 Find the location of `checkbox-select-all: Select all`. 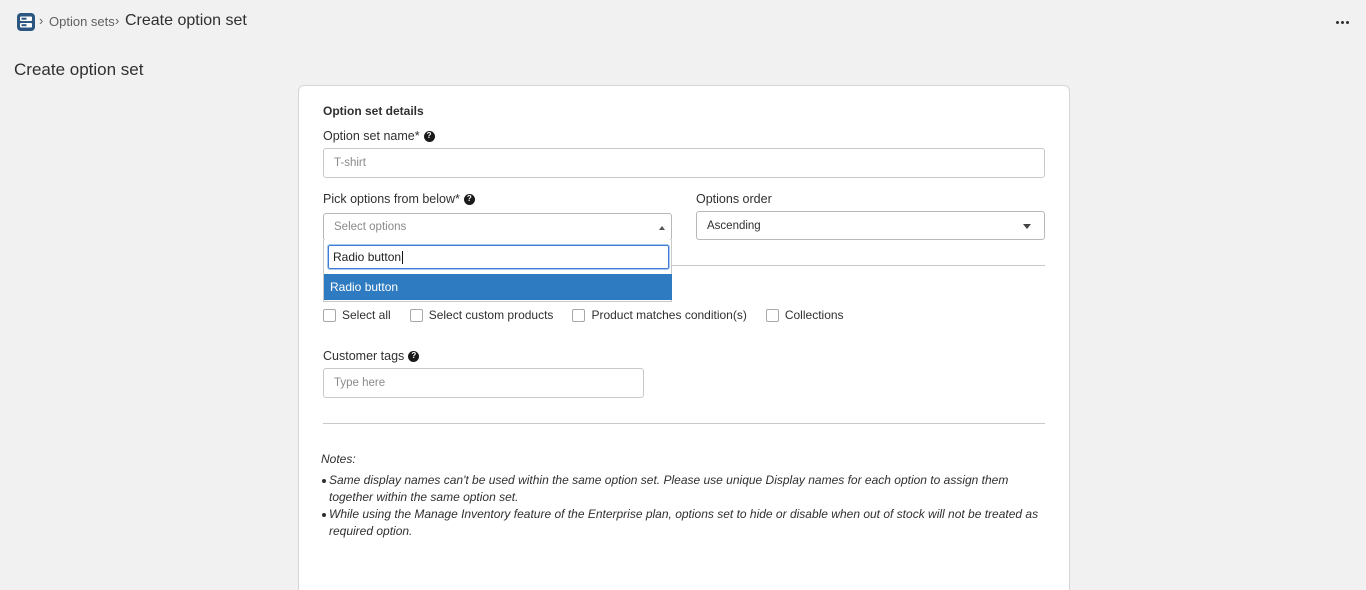

checkbox-select-all: Select all is located at coordinates (357, 315).